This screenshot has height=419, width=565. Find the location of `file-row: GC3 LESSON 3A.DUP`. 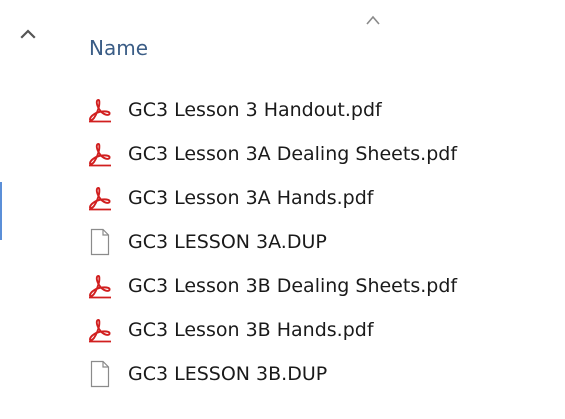

file-row: GC3 LESSON 3A.DUP is located at coordinates (323, 242).